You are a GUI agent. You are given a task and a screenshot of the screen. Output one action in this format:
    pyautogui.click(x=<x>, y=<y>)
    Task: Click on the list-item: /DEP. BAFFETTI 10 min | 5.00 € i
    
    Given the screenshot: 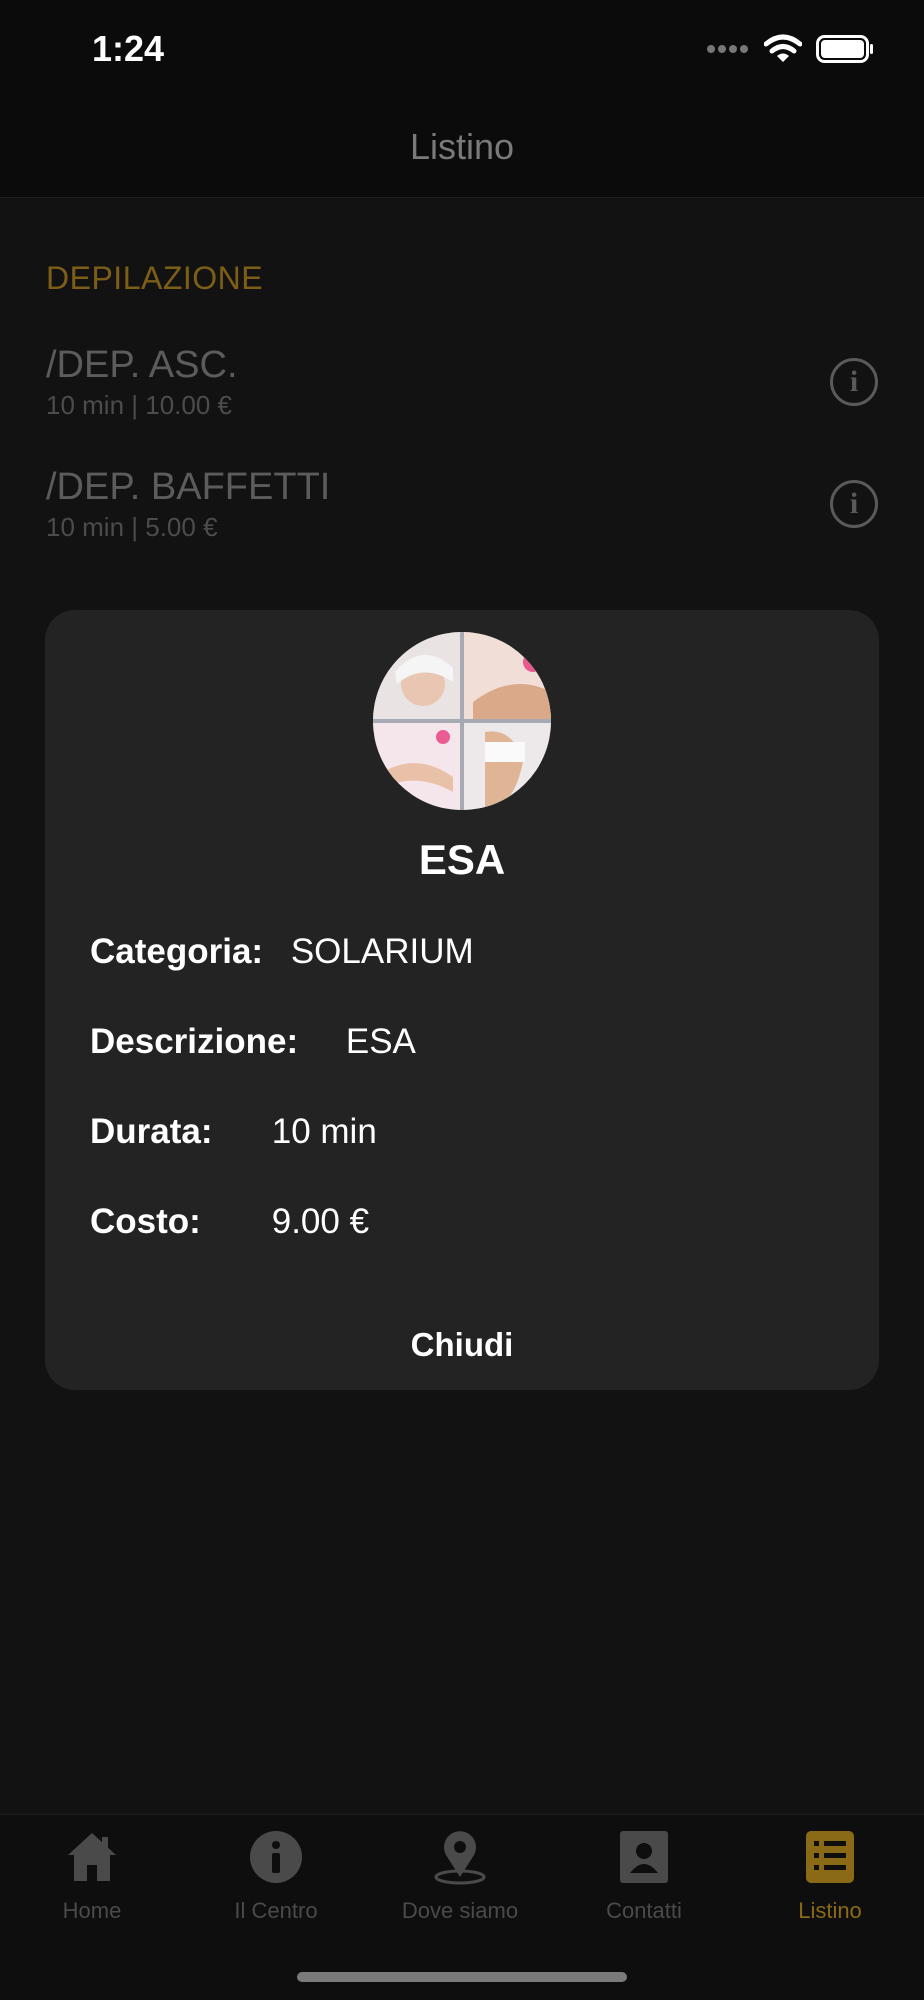 What is the action you would take?
    pyautogui.click(x=462, y=521)
    